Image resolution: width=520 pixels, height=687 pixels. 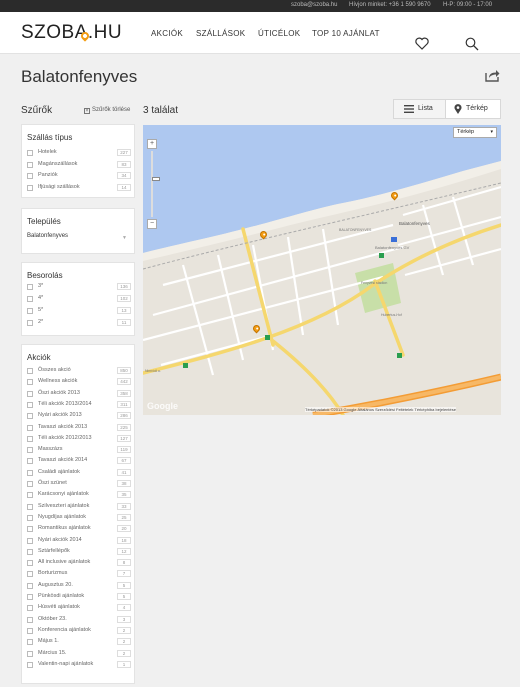 I want to click on zoom-slider-handle, so click(x=156, y=179).